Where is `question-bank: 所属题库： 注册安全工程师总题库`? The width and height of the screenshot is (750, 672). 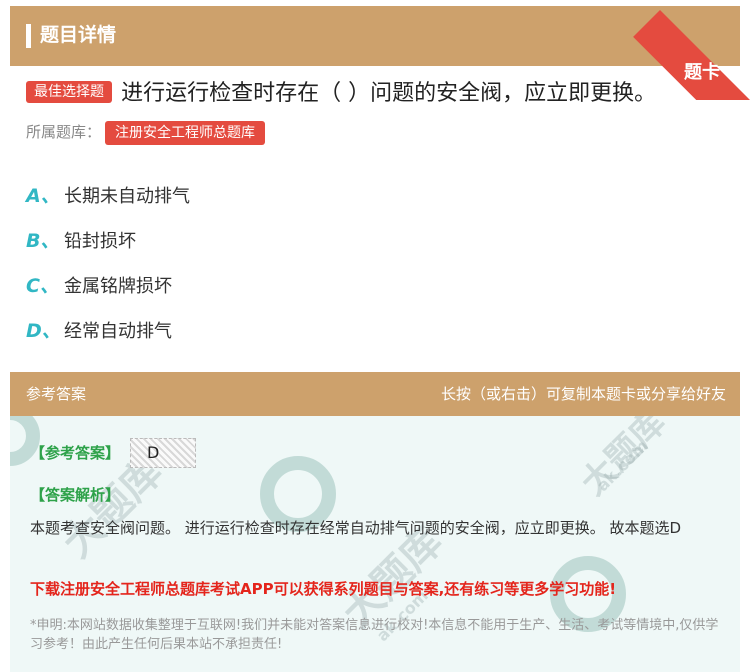
question-bank: 所属题库： 注册安全工程师总题库 is located at coordinates (146, 132).